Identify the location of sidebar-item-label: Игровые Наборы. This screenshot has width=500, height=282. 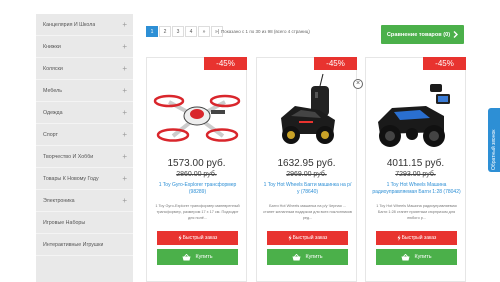
(64, 222).